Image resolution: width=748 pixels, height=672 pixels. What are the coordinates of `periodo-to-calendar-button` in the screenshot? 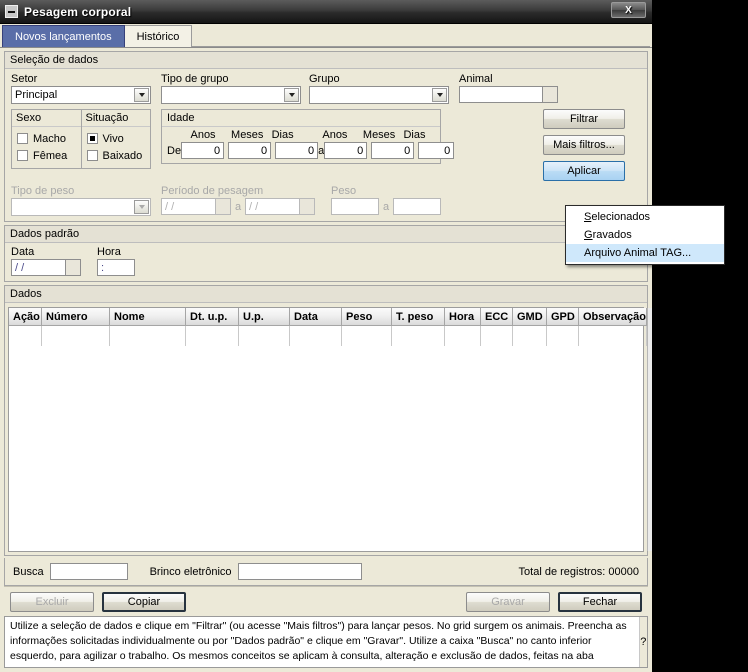 It's located at (307, 206).